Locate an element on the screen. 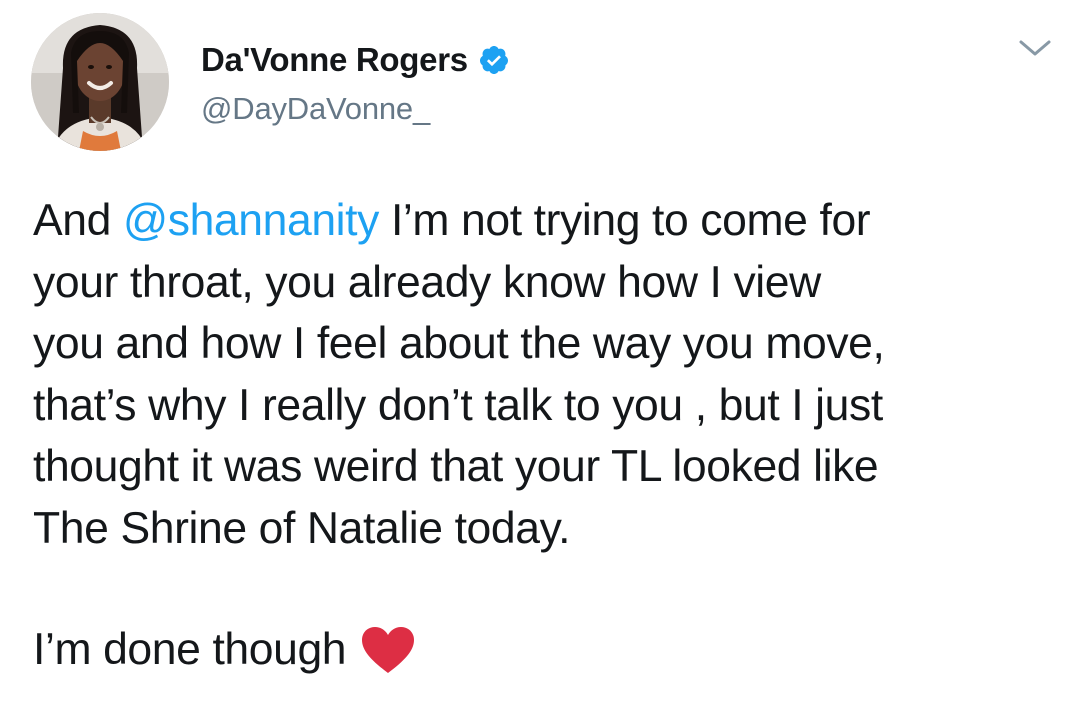 Image resolution: width=1080 pixels, height=710 pixels. tweet-text-prefix: And is located at coordinates (78, 220).